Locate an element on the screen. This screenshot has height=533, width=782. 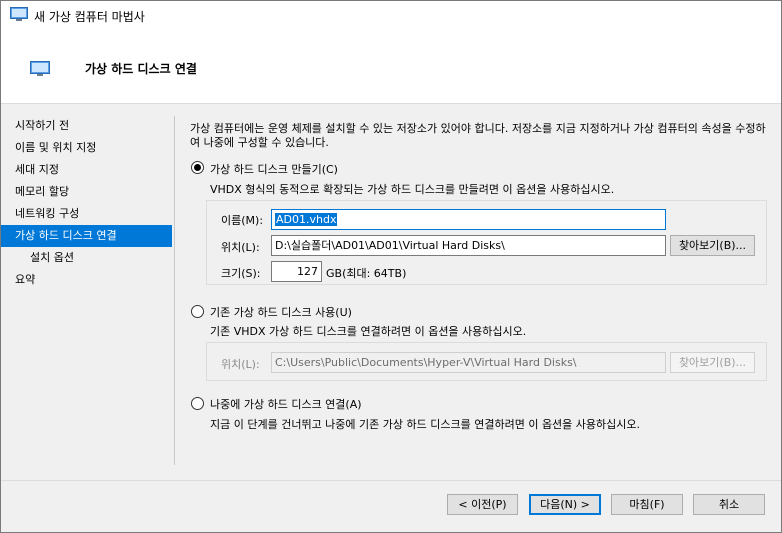
nav-item-memory: 메모리 할당 is located at coordinates (86, 192).